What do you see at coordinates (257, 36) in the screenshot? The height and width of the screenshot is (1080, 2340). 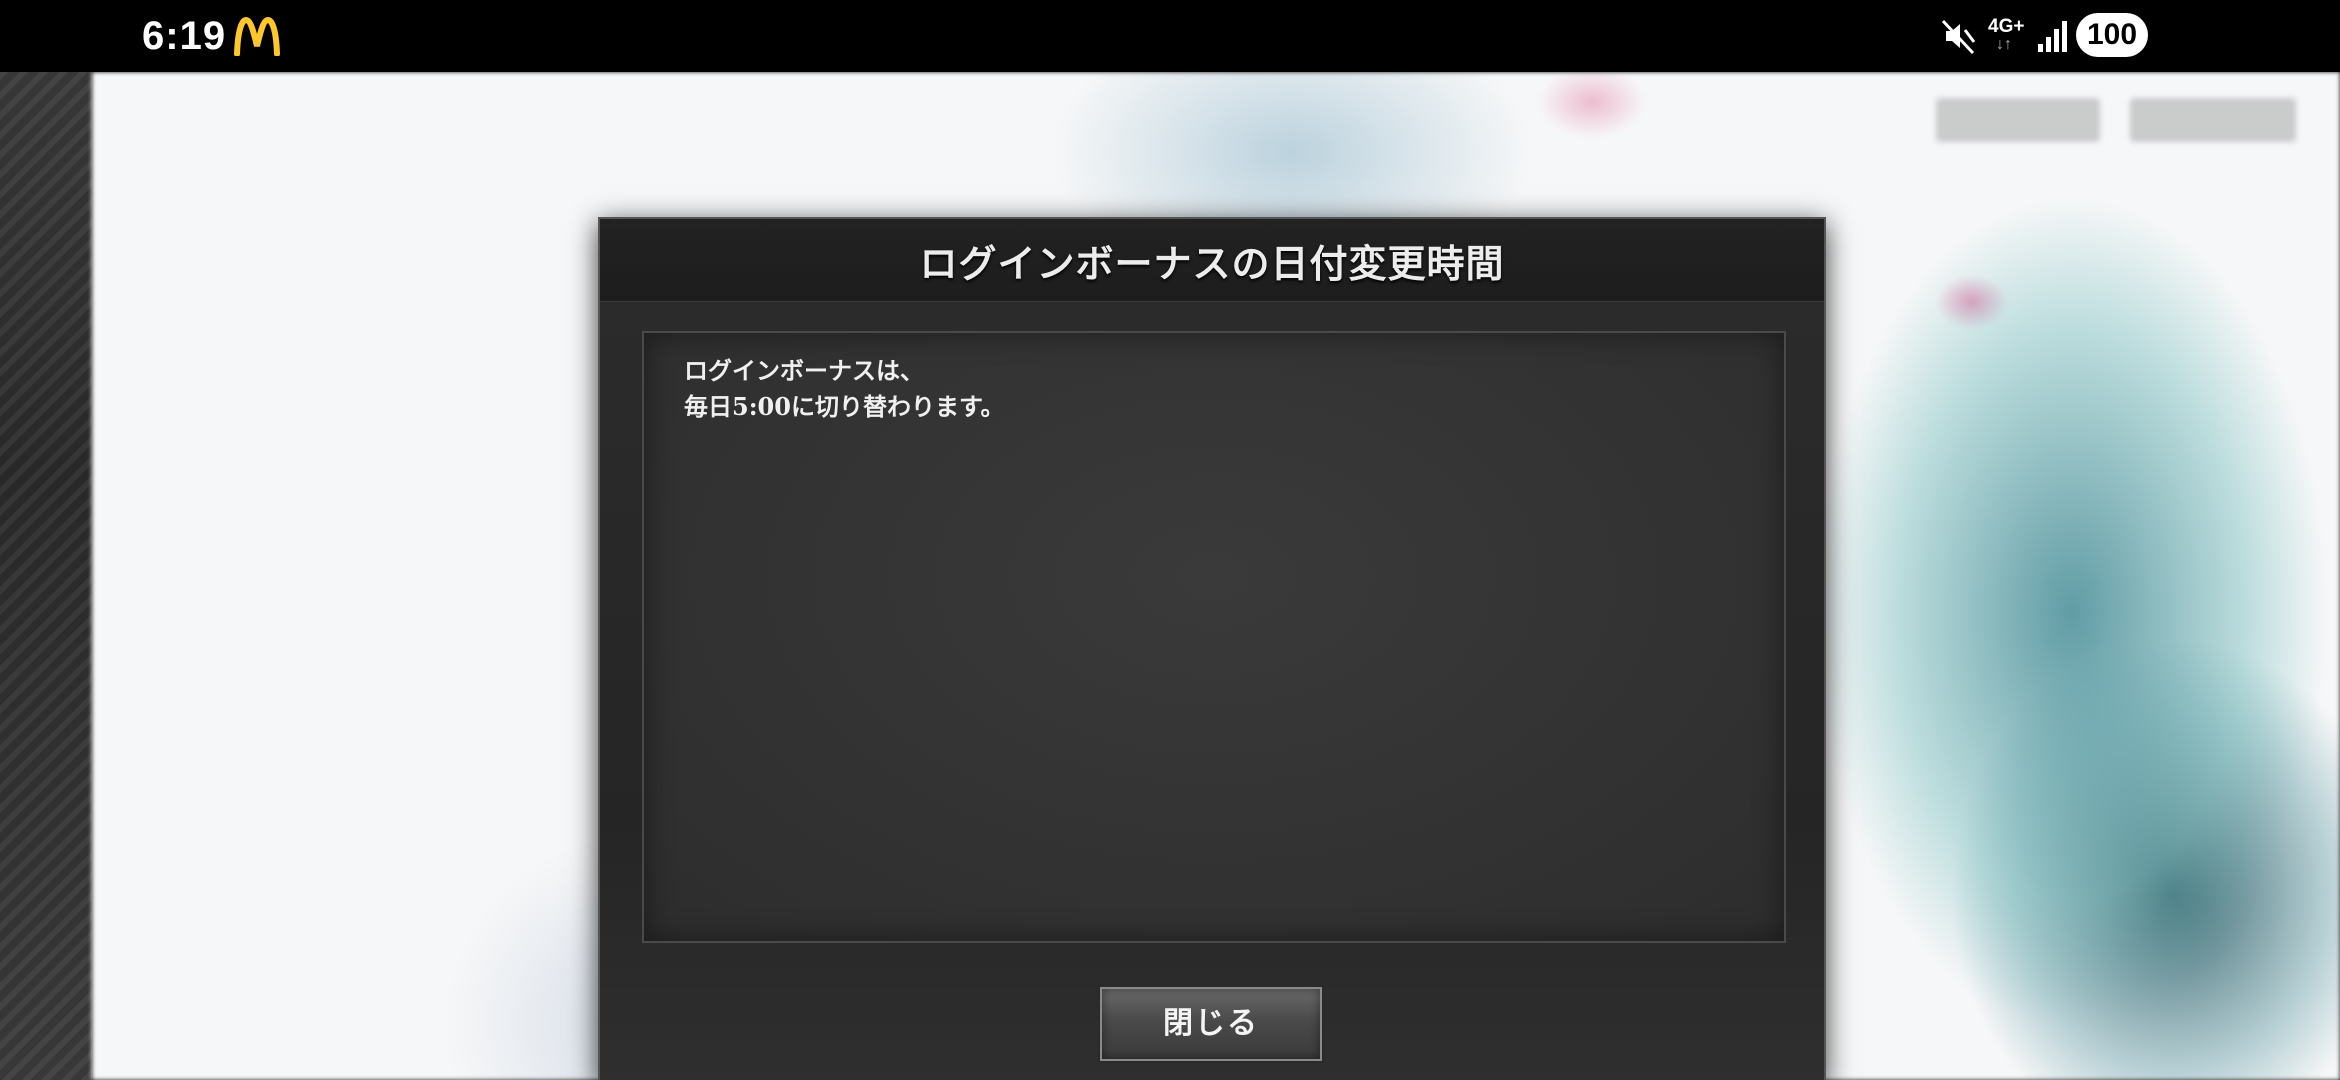 I see `mcdonalds-app-icon` at bounding box center [257, 36].